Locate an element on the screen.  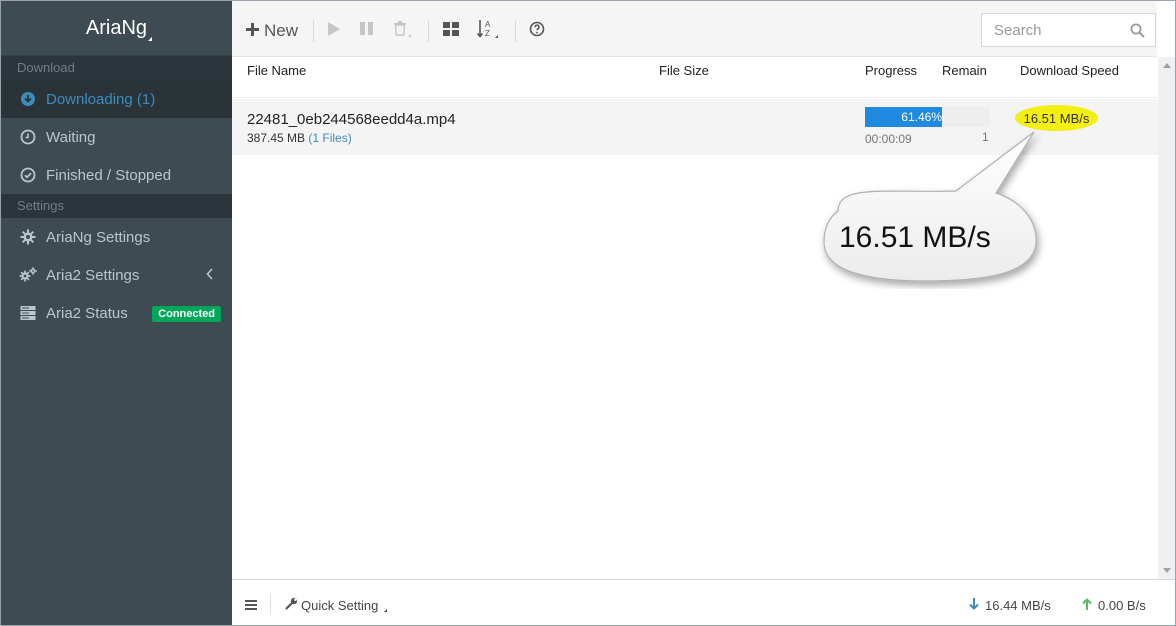
brand-caret-icon is located at coordinates (150, 39).